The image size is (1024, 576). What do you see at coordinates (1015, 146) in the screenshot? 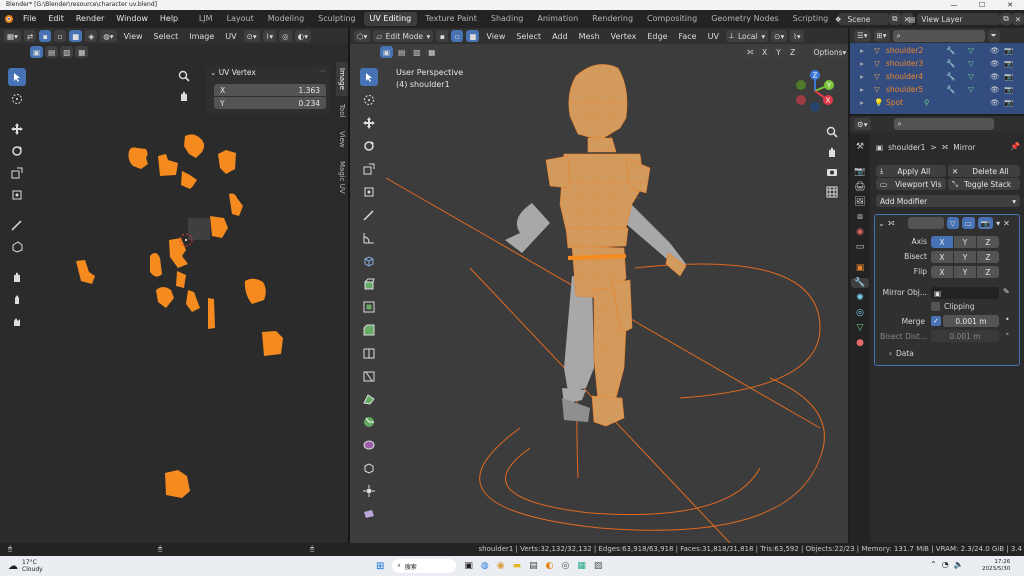
I see `pin-icon: 📌` at bounding box center [1015, 146].